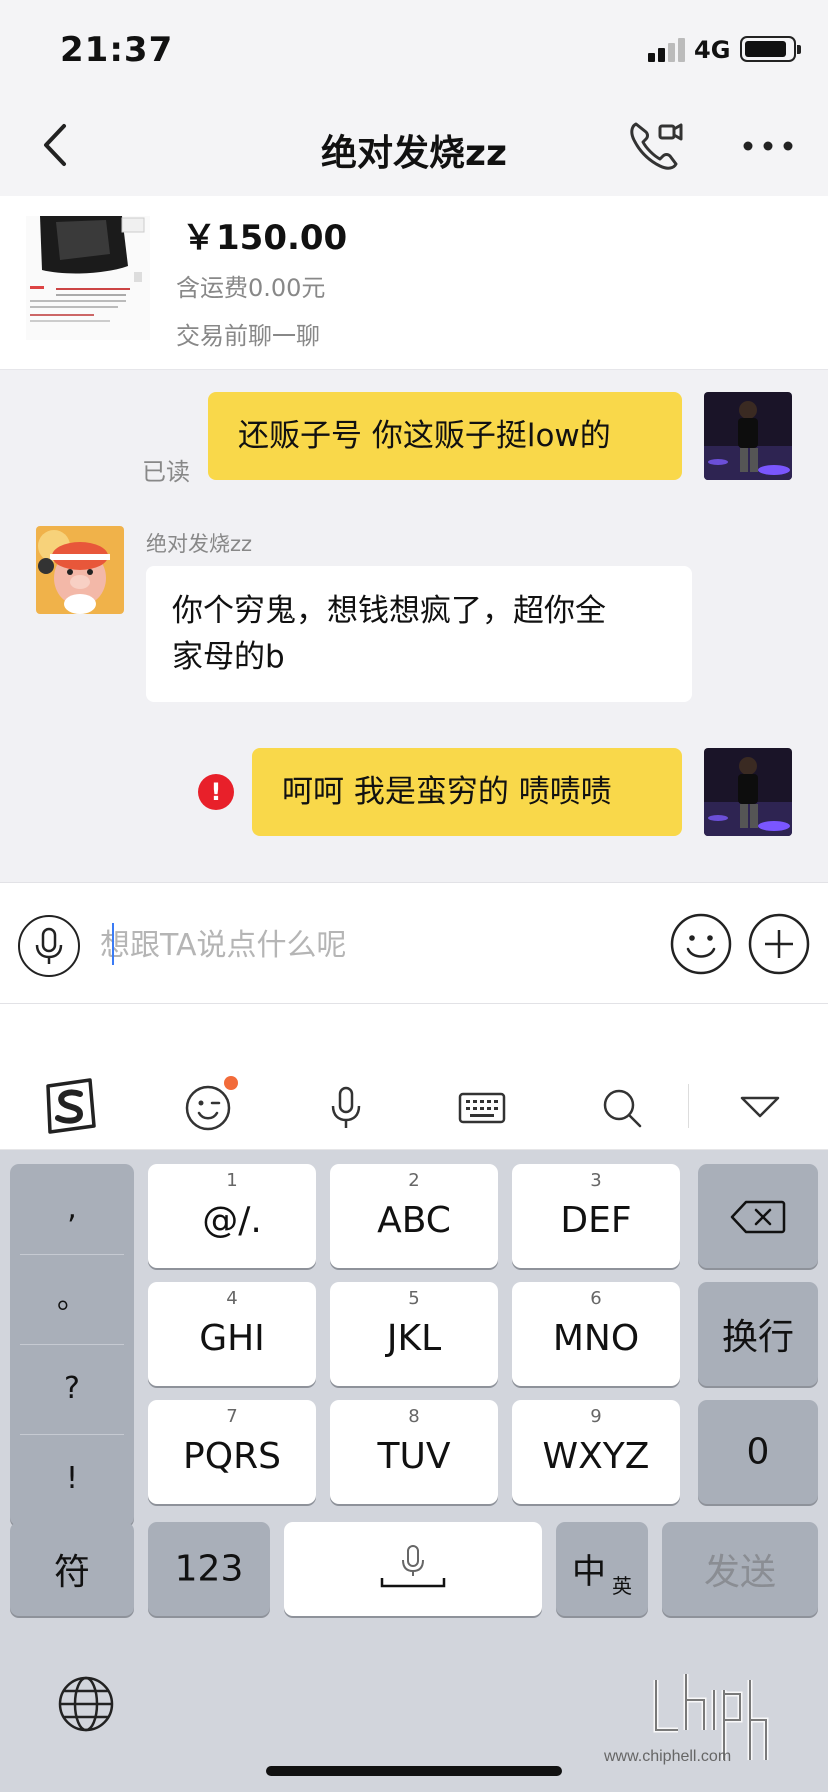 The image size is (828, 1792). I want to click on voice-input-button, so click(49, 946).